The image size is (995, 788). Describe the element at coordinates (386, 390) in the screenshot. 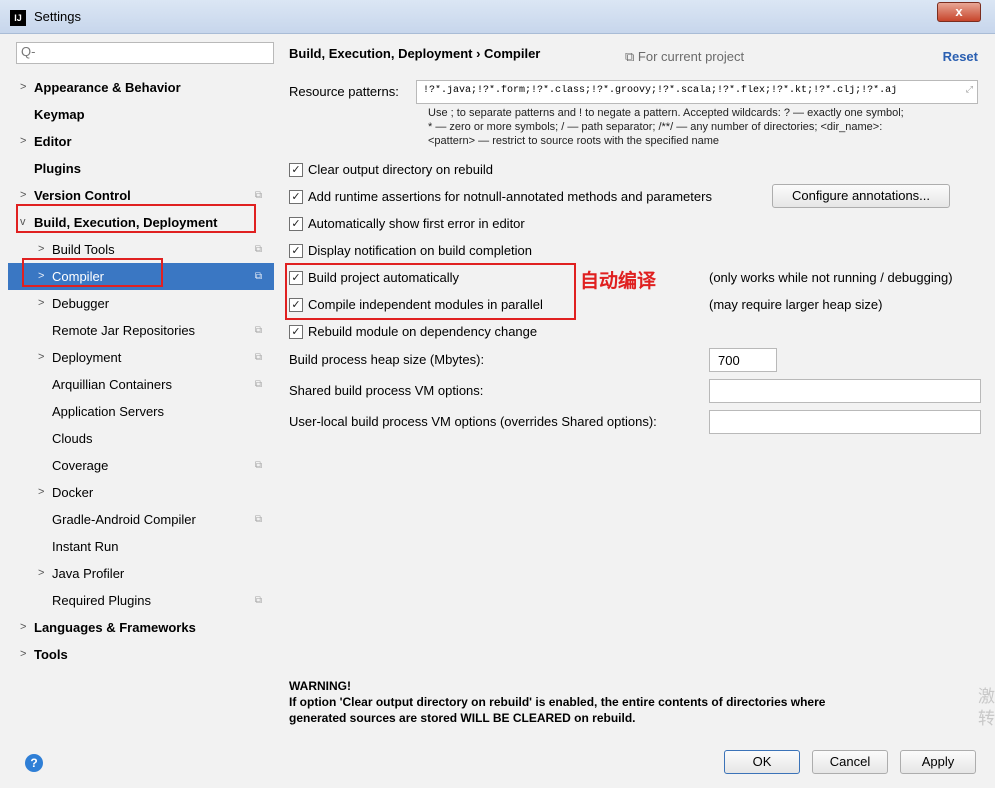

I see `shared-vm-options-label: Shared build process VM options:` at that location.